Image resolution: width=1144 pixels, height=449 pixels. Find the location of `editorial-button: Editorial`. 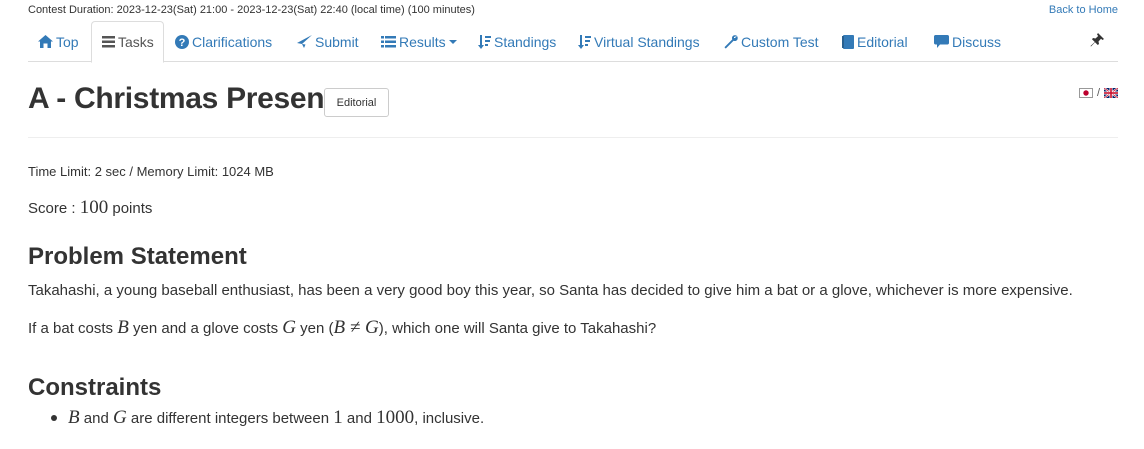

editorial-button: Editorial is located at coordinates (356, 102).